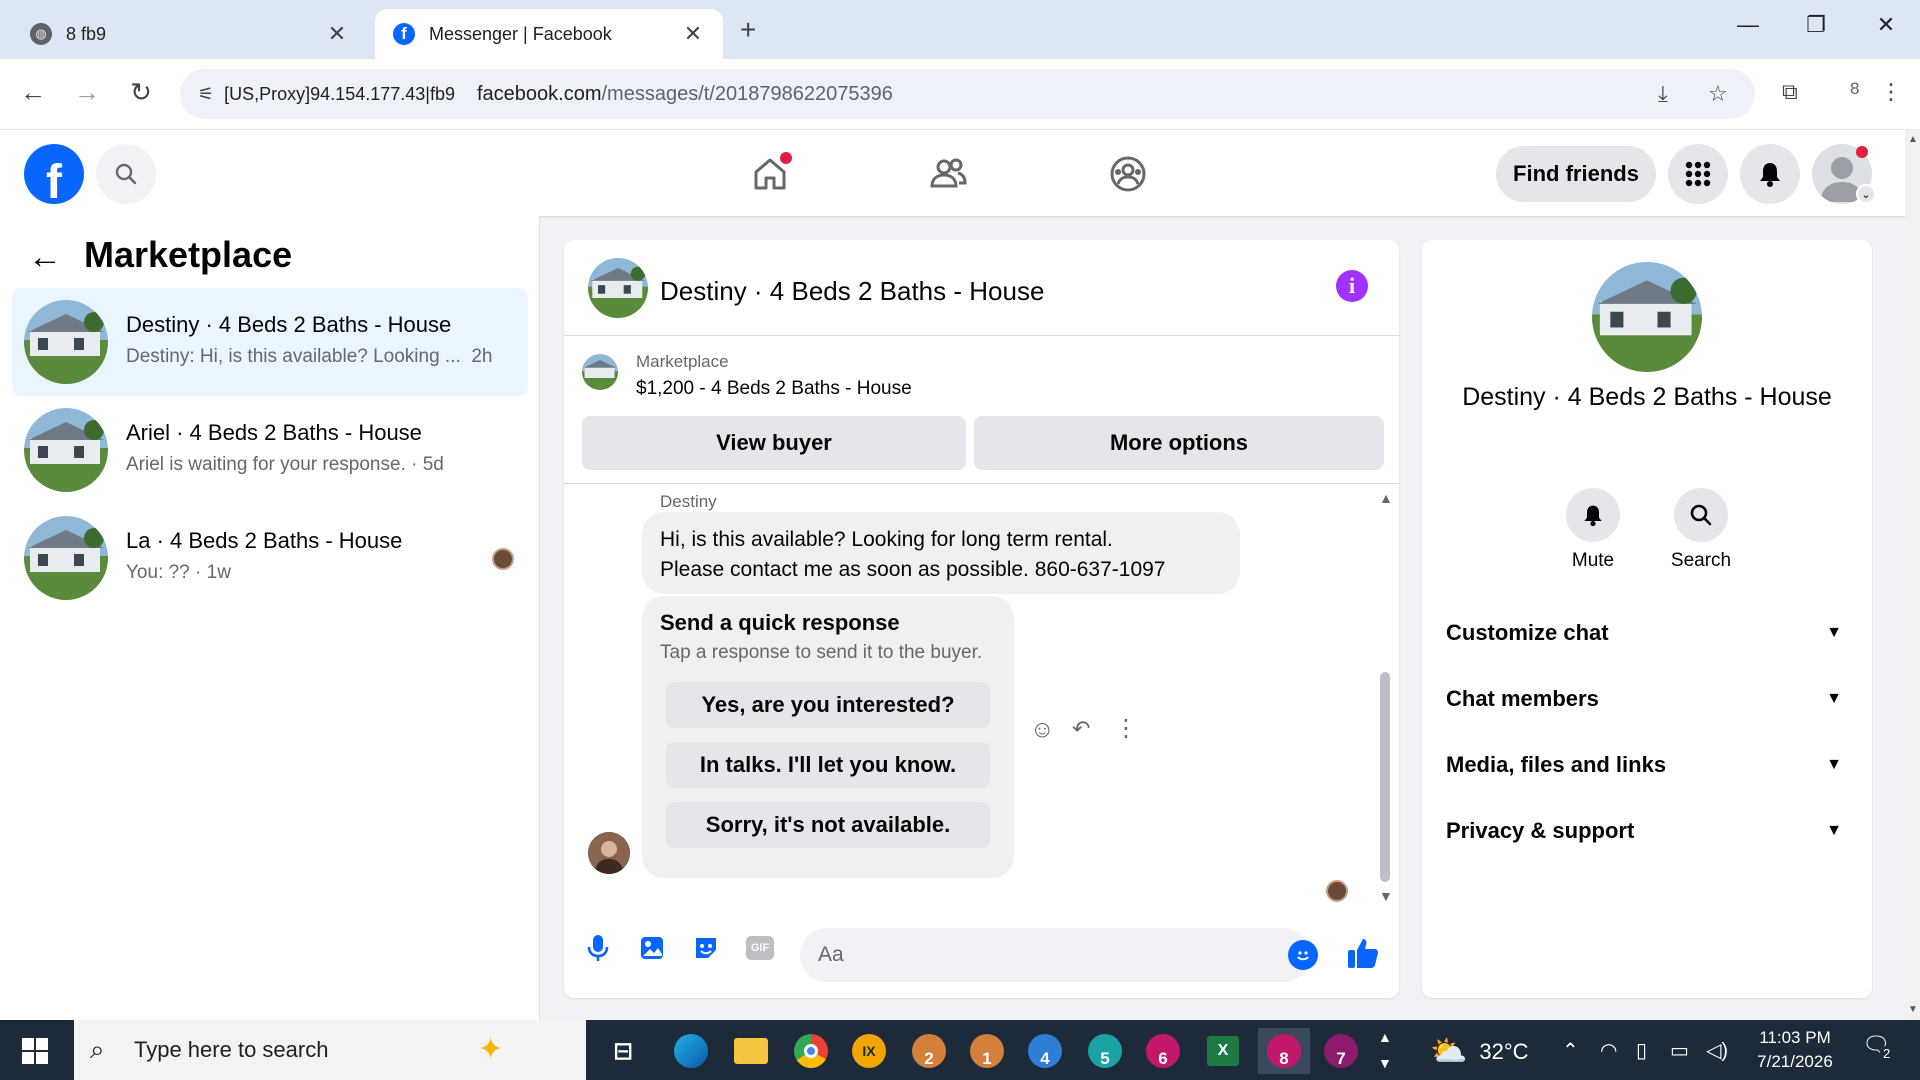 The width and height of the screenshot is (1920, 1080). Describe the element at coordinates (1647, 633) in the screenshot. I see `customize-chat-section: Customize chat ▼` at that location.